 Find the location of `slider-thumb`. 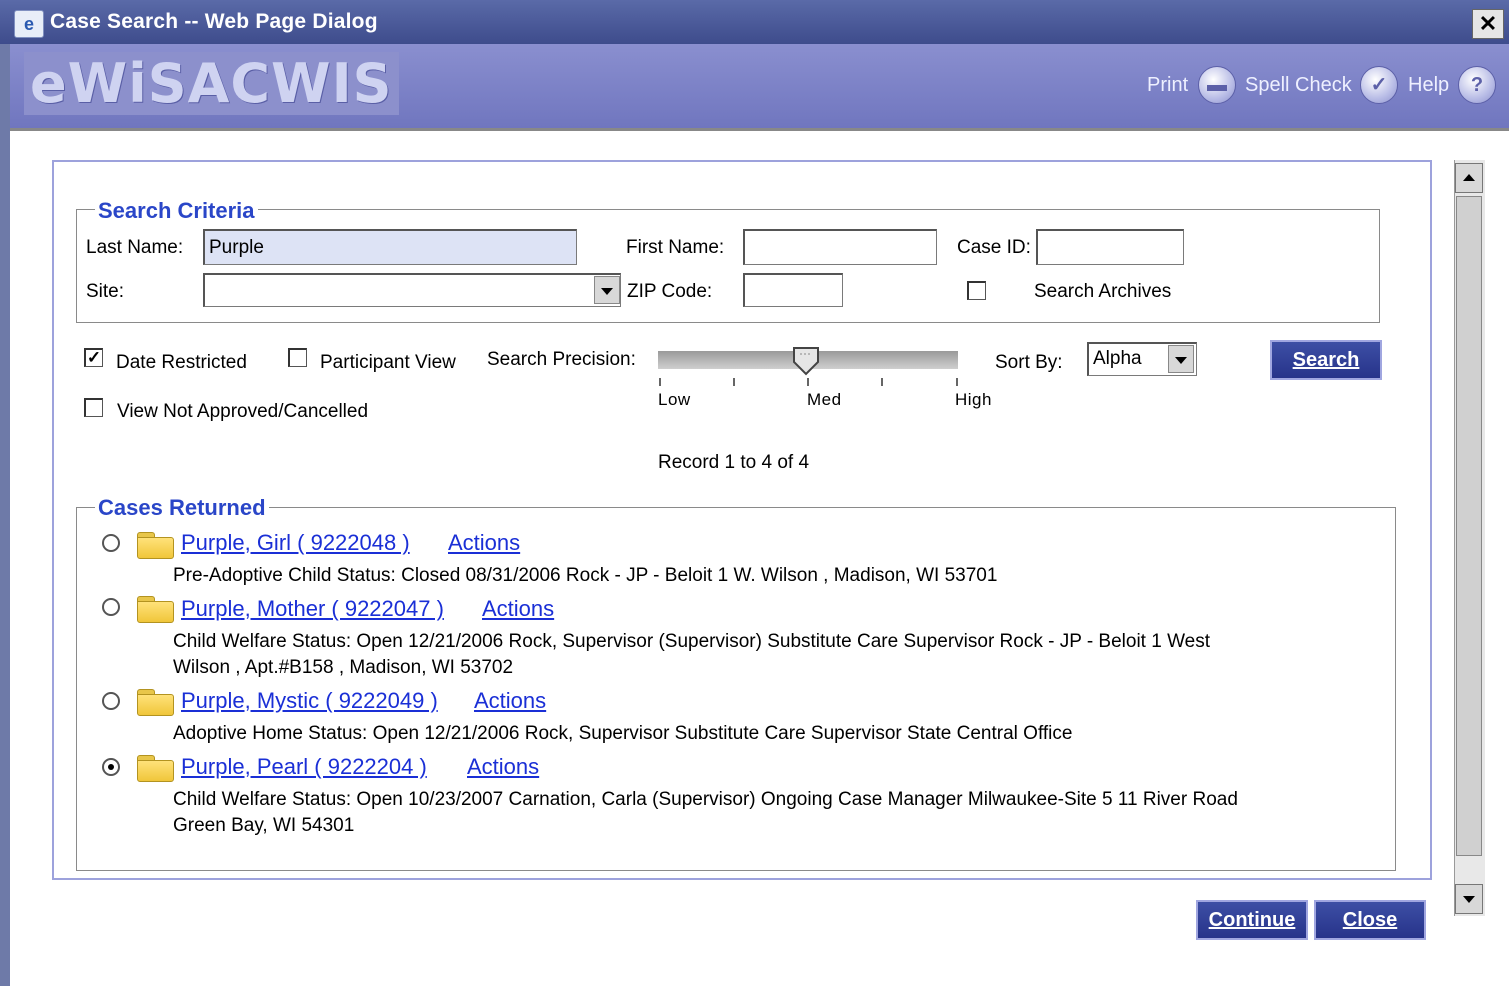

slider-thumb is located at coordinates (806, 361).